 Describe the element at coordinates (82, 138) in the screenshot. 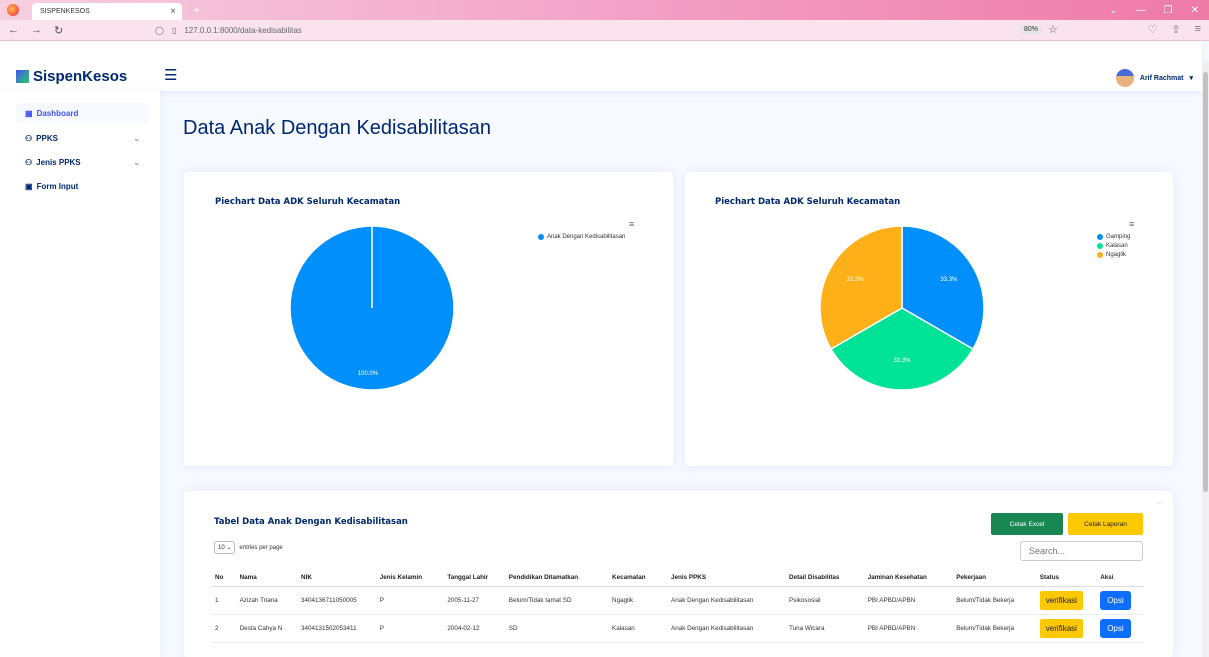

I see `sidebar-item-ppks: ⚇ PPKS ⌄` at that location.